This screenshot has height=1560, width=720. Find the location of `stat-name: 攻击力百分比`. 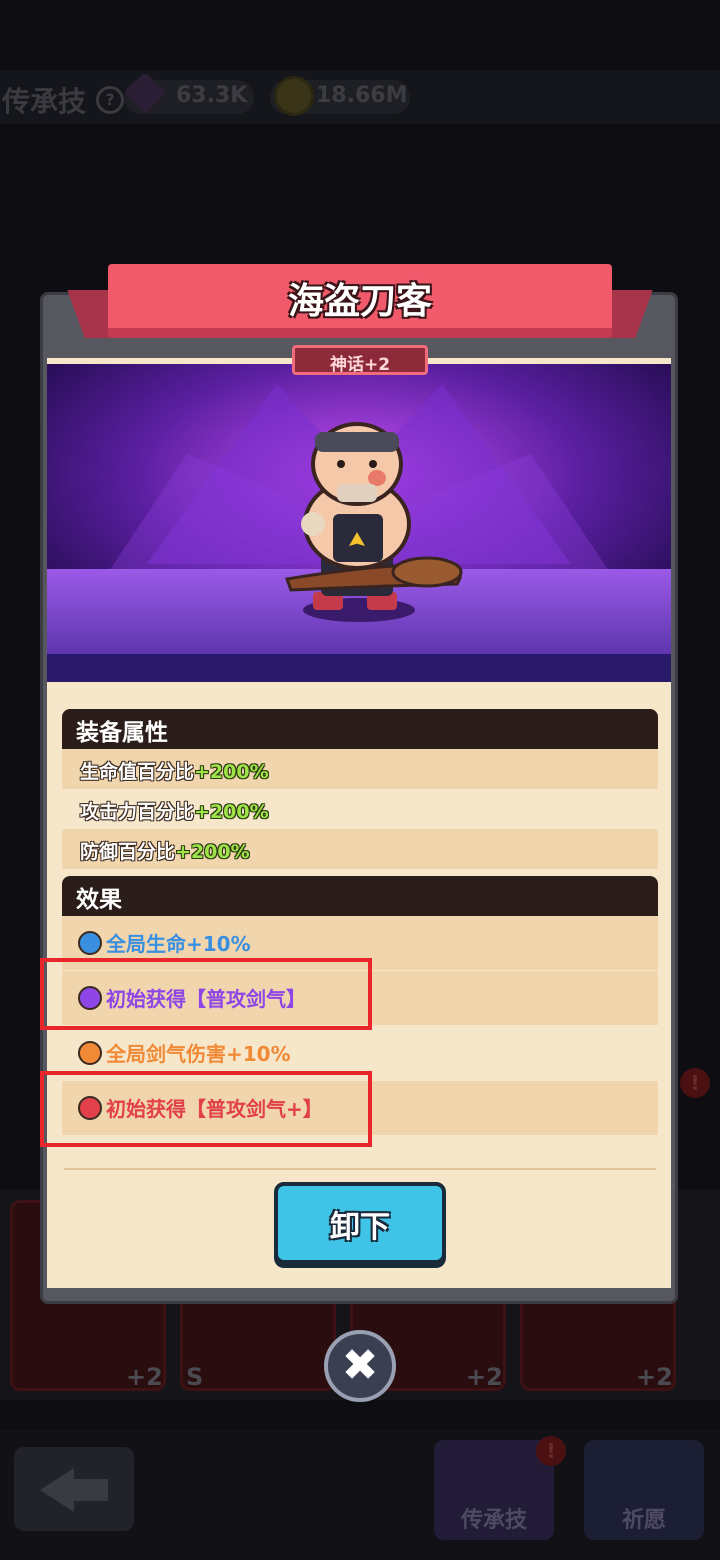

stat-name: 攻击力百分比 is located at coordinates (137, 812).